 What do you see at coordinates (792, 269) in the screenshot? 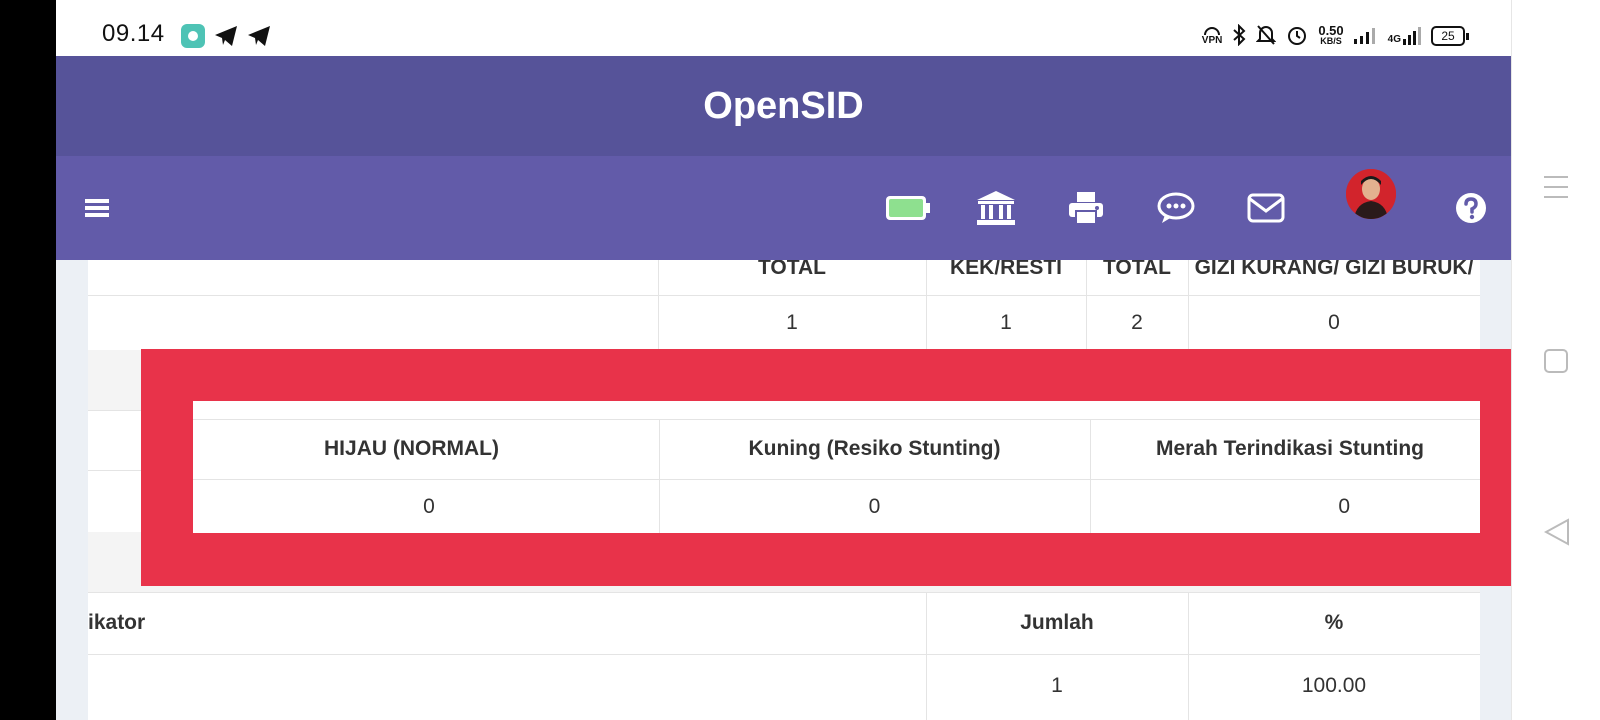
I see `header-total-1: TOTAL` at bounding box center [792, 269].